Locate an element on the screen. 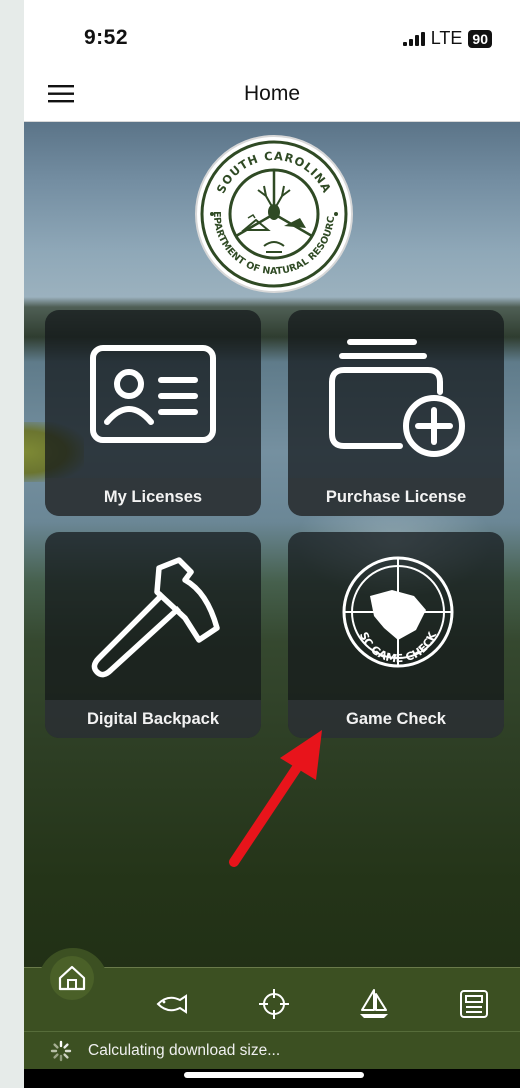 This screenshot has width=520, height=1088. tile-purchase-license: Purchase License is located at coordinates (396, 413).